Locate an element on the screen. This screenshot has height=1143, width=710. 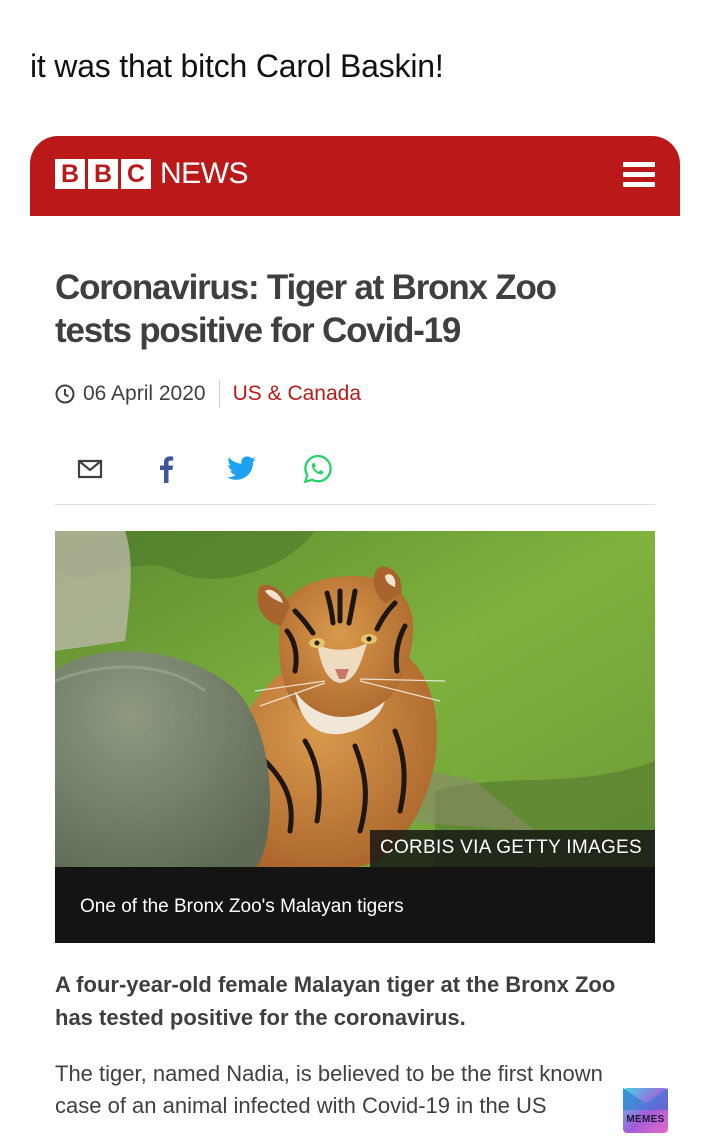
email-icon is located at coordinates (90, 469).